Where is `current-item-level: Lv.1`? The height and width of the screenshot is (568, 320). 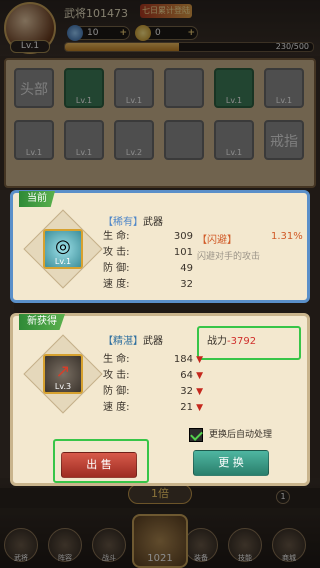 current-item-level: Lv.1 is located at coordinates (63, 261).